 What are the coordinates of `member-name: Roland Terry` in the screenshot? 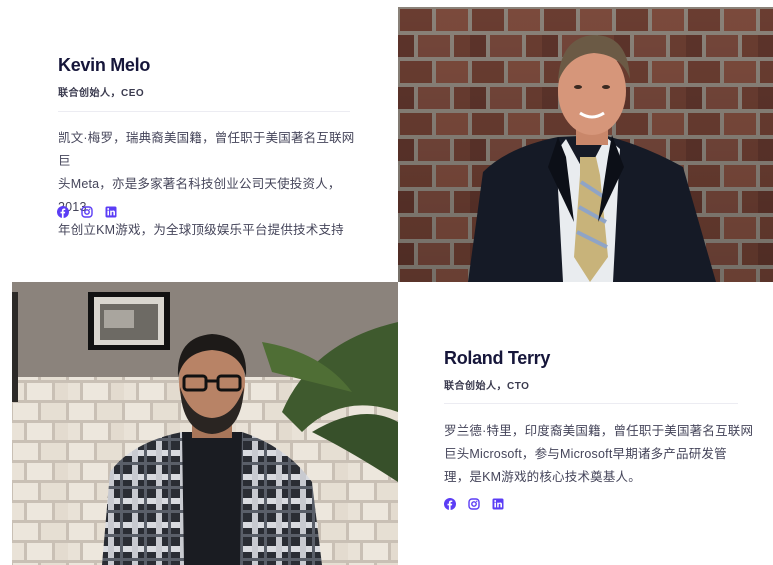 It's located at (497, 358).